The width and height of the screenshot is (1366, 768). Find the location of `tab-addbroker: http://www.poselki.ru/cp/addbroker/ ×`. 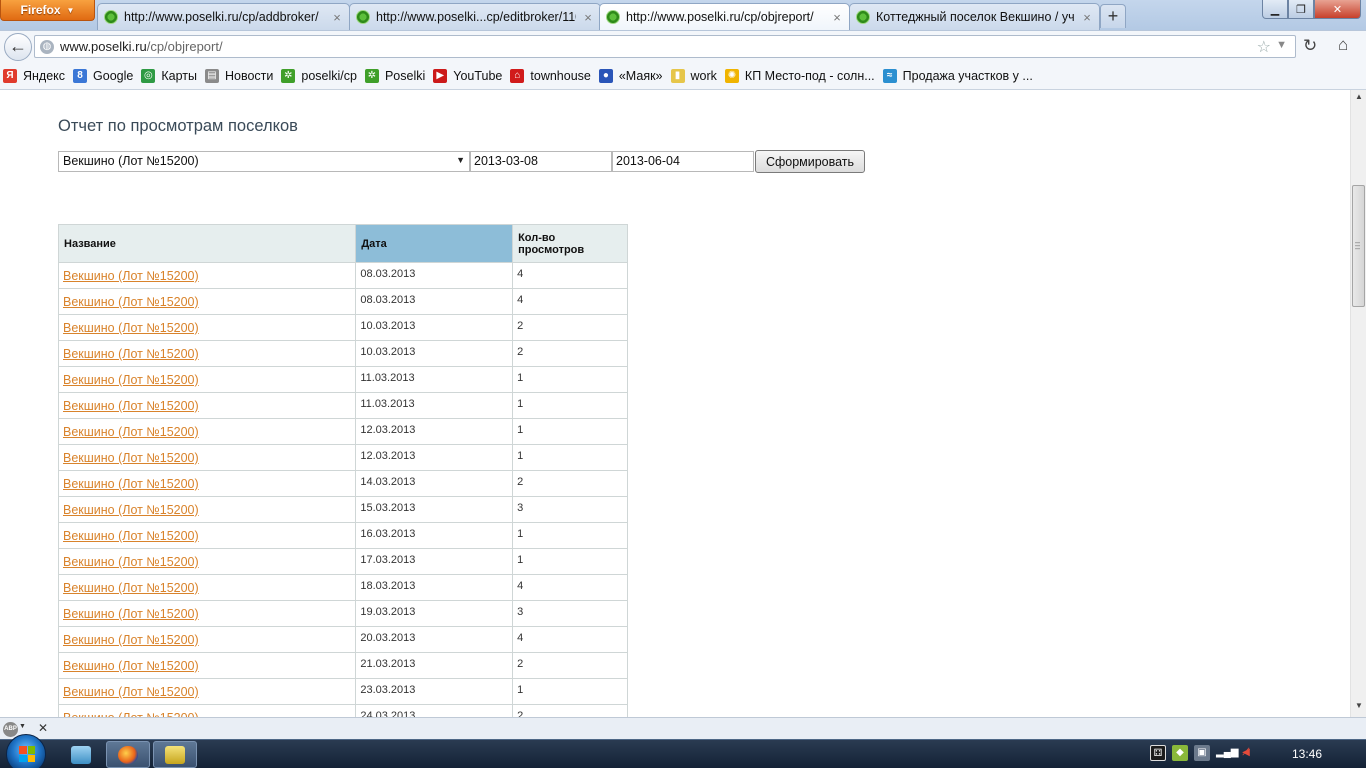

tab-addbroker: http://www.poselki.ru/cp/addbroker/ × is located at coordinates (223, 16).